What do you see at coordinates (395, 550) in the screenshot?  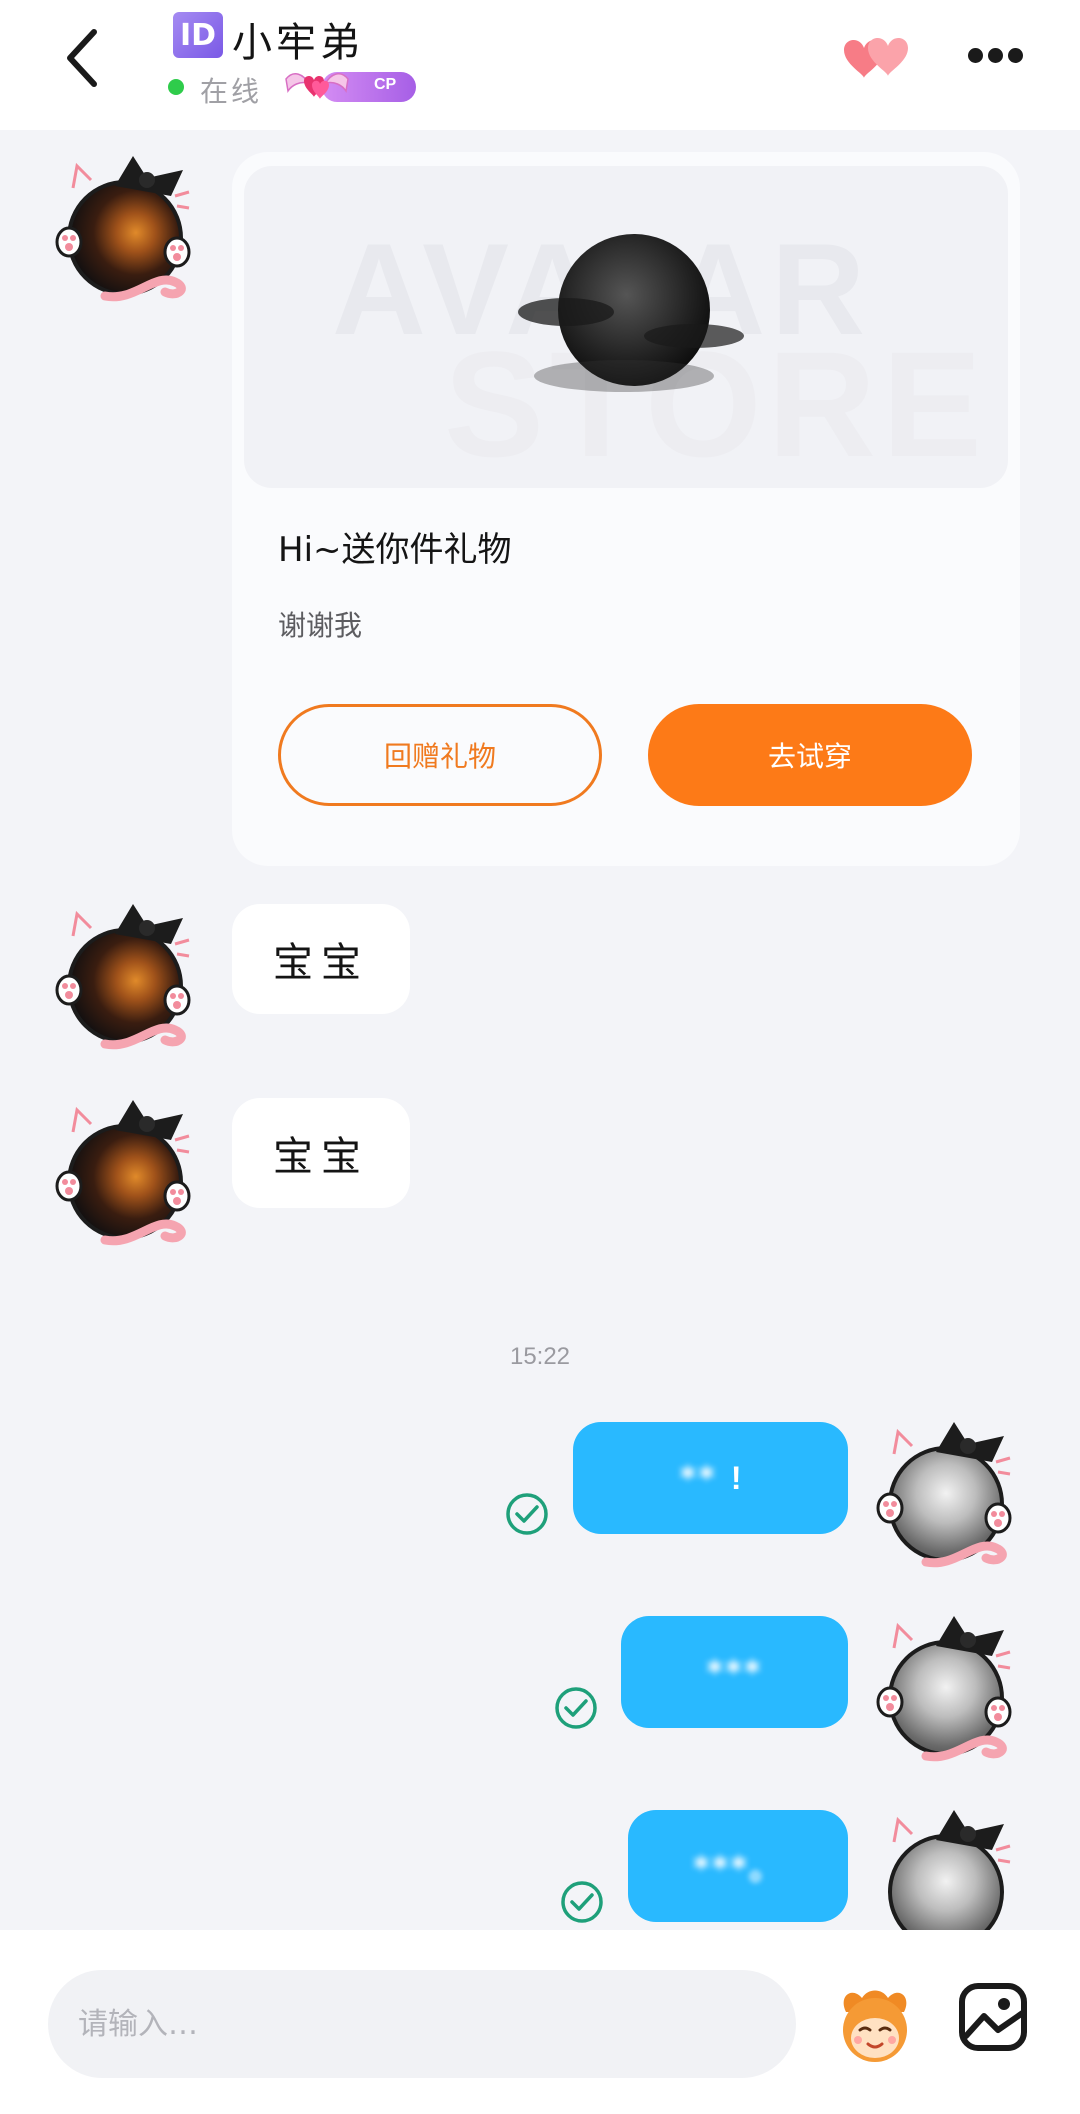 I see `gift-title: Hi~送你件礼物` at bounding box center [395, 550].